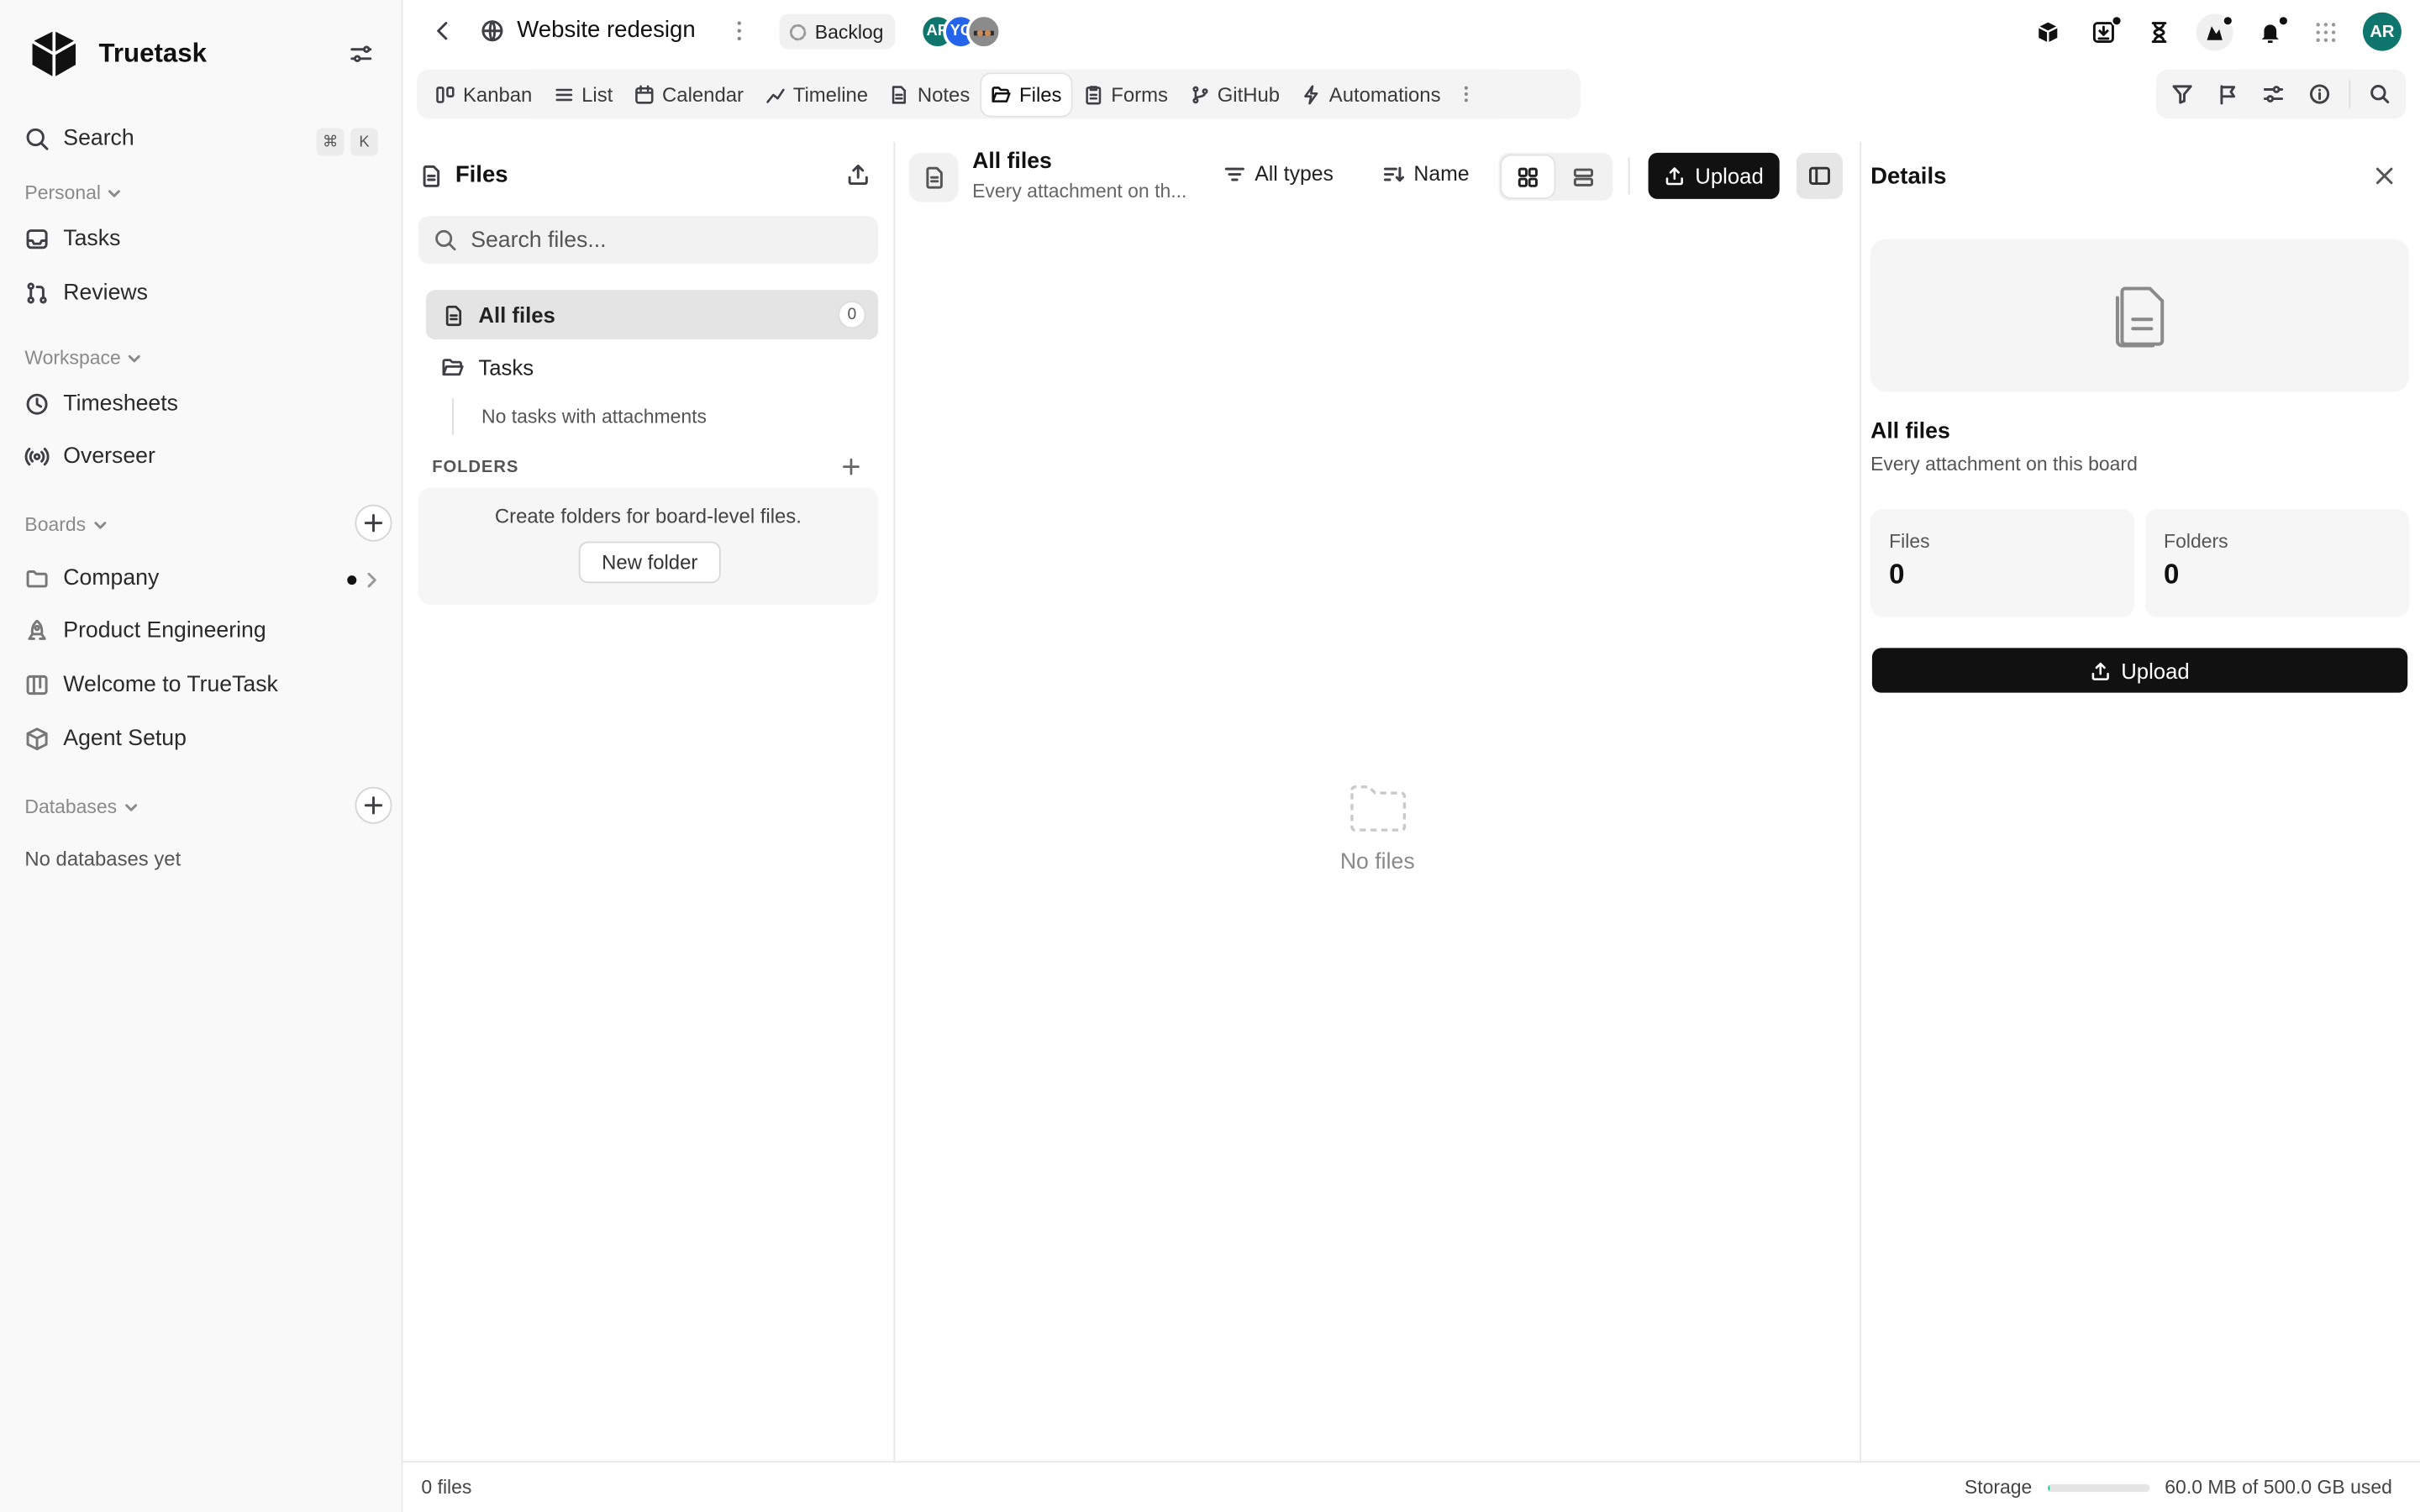  What do you see at coordinates (2380, 94) in the screenshot?
I see `search-icon` at bounding box center [2380, 94].